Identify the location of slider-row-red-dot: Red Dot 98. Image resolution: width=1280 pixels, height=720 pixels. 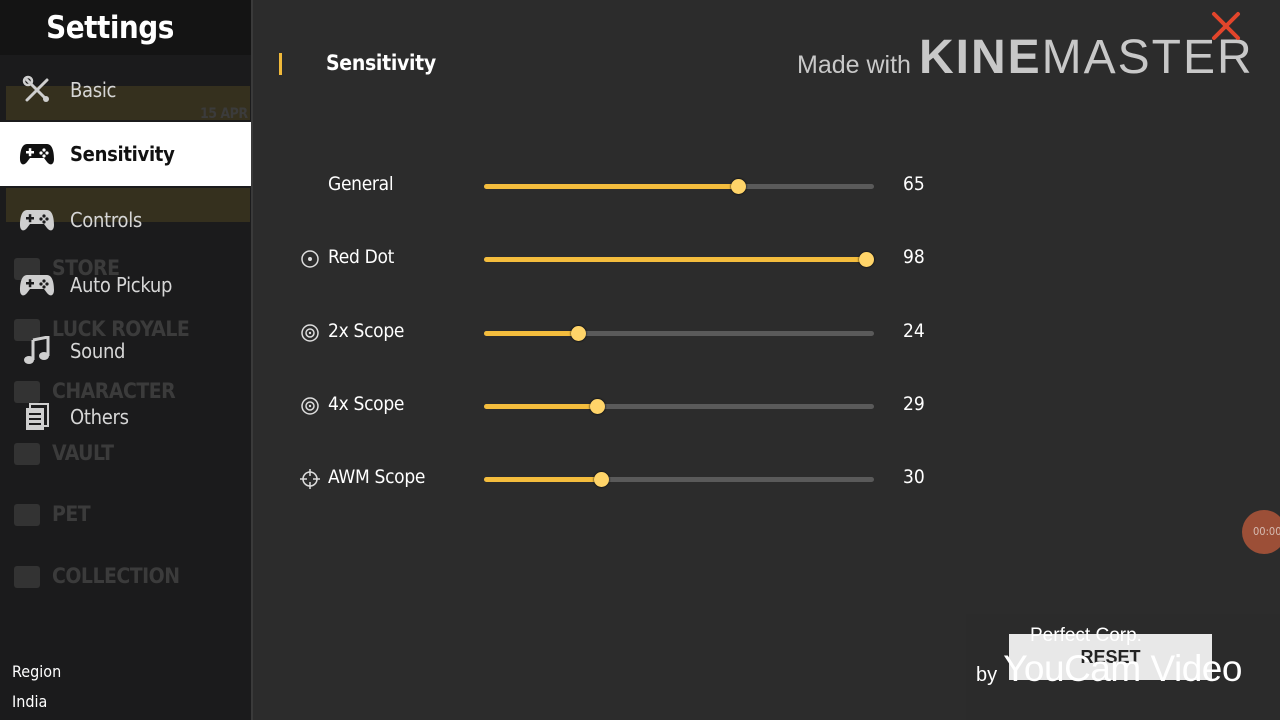
(620, 259).